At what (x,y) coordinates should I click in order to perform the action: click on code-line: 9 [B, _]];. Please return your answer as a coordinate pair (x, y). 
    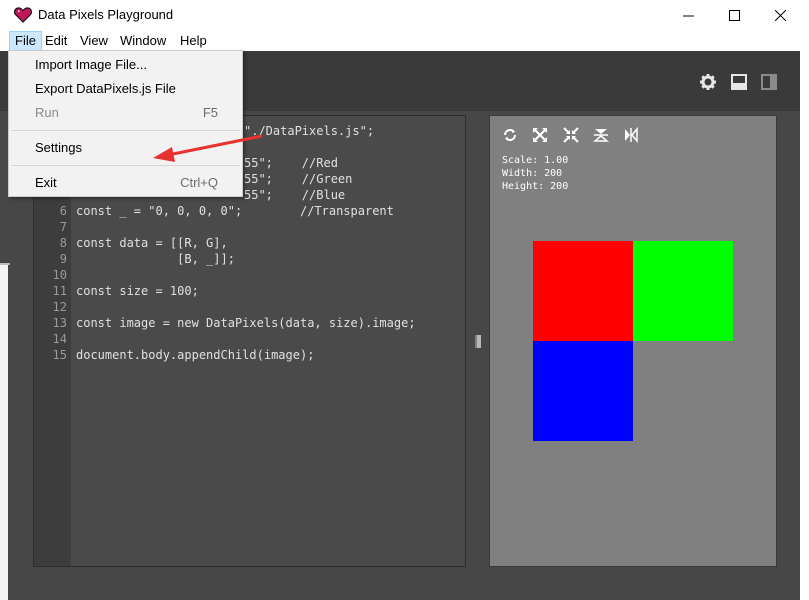
    Looking at the image, I should click on (250, 259).